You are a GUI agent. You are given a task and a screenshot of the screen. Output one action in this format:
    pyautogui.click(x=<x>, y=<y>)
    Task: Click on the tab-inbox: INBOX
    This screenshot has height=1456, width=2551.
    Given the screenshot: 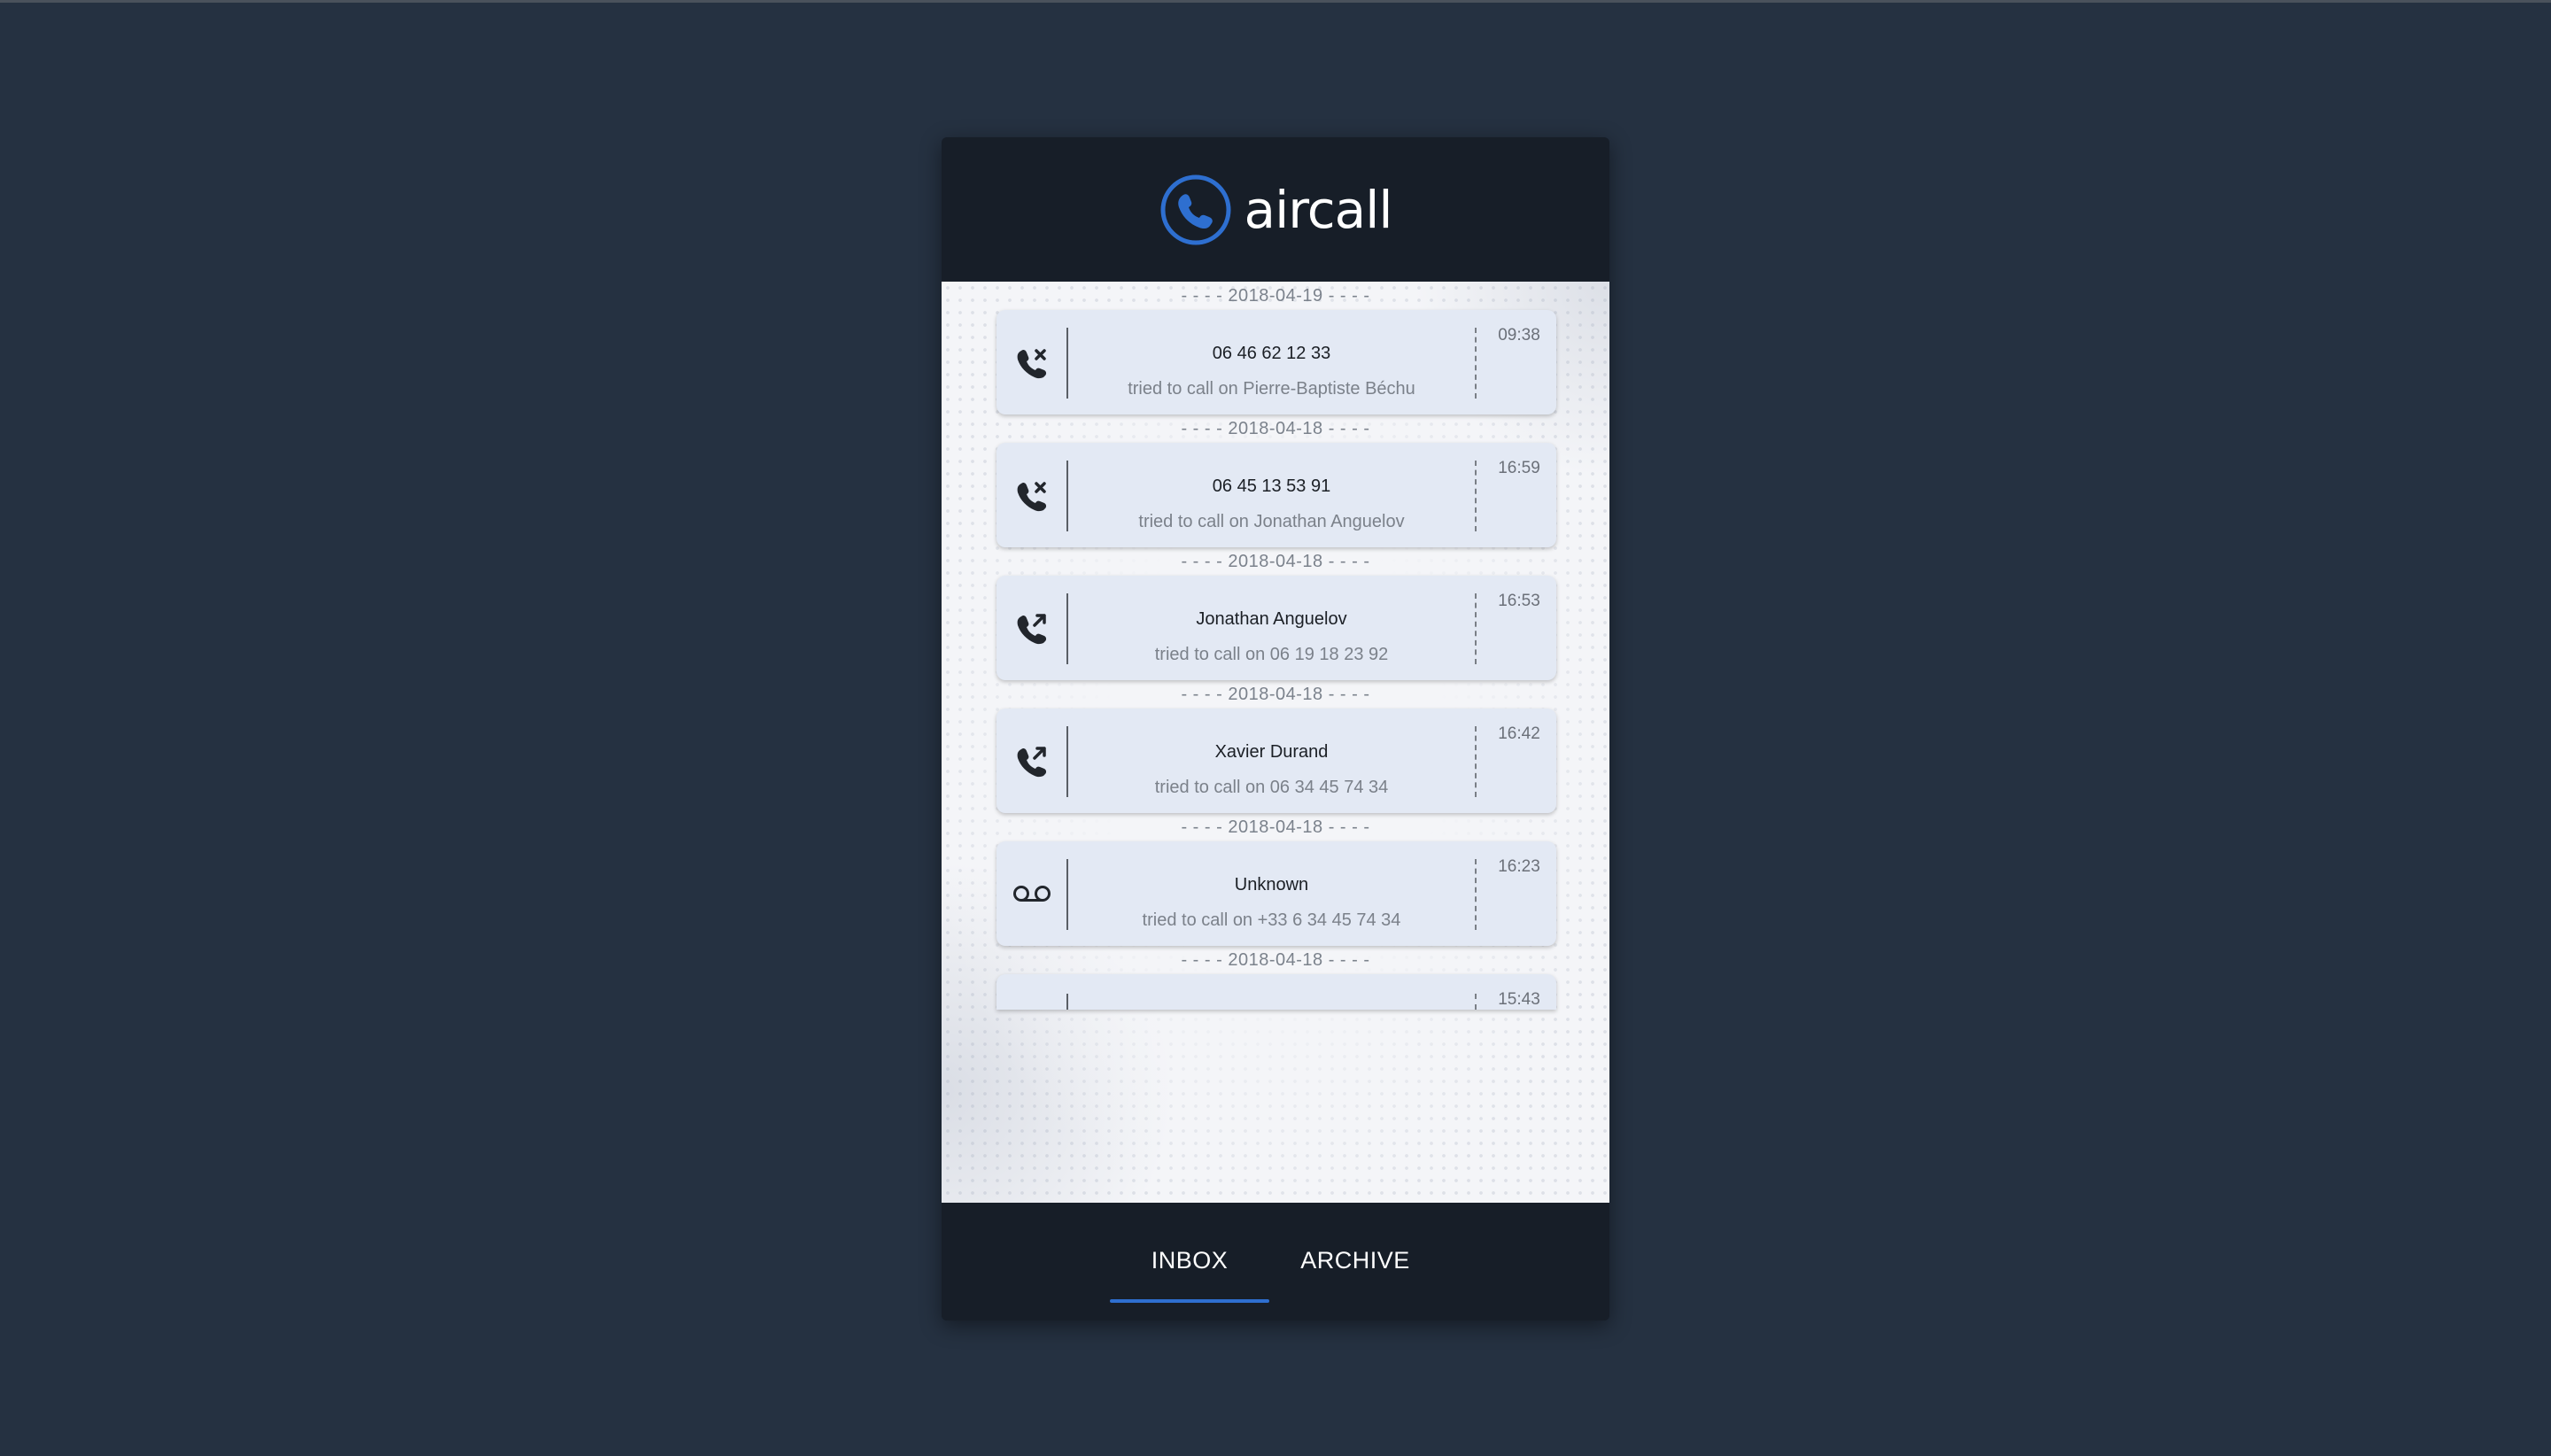 What is the action you would take?
    pyautogui.click(x=1189, y=1260)
    